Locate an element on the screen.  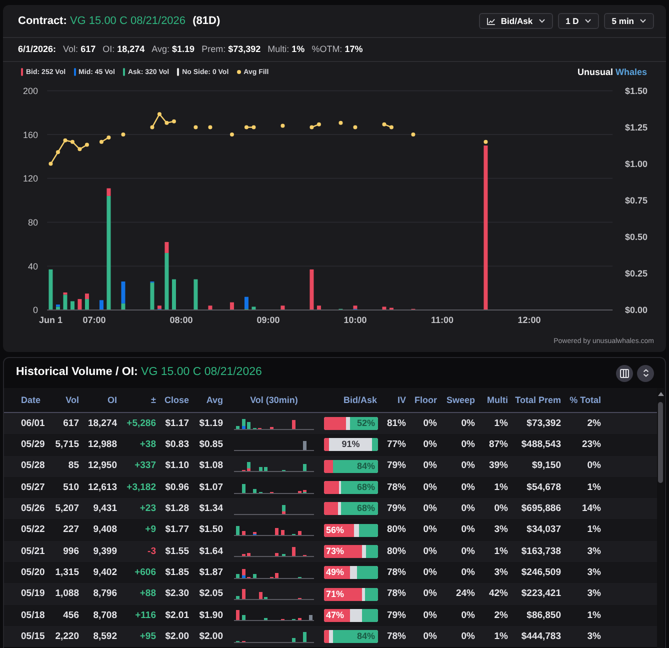
change-cell: +23 is located at coordinates (148, 509).